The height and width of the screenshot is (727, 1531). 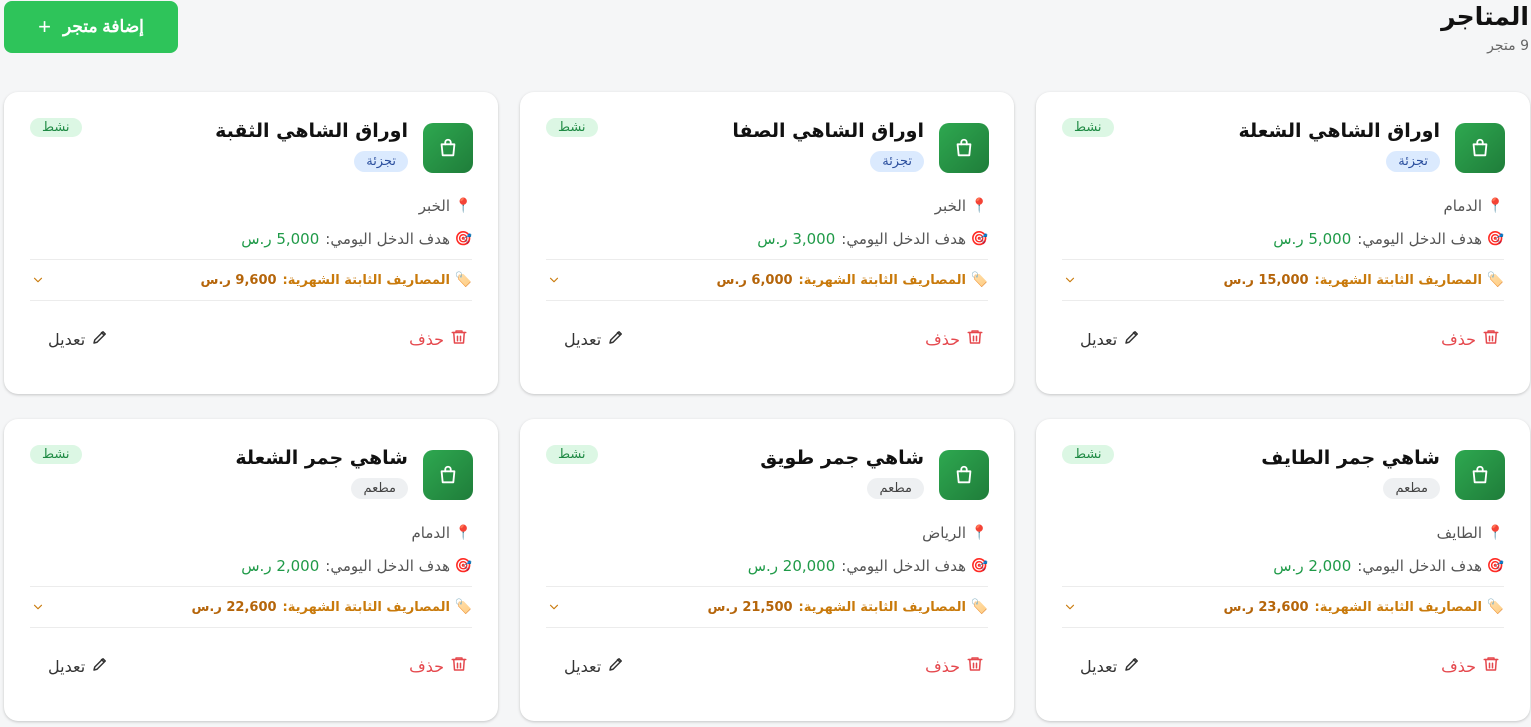 What do you see at coordinates (791, 566) in the screenshot?
I see `daily-target-value: 20,000 ر.س` at bounding box center [791, 566].